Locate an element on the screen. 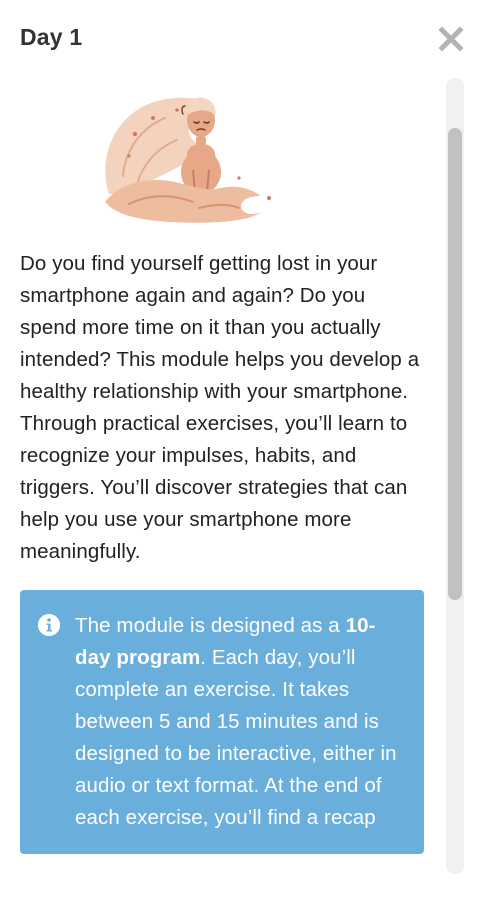  page-title: Day 1 is located at coordinates (51, 37).